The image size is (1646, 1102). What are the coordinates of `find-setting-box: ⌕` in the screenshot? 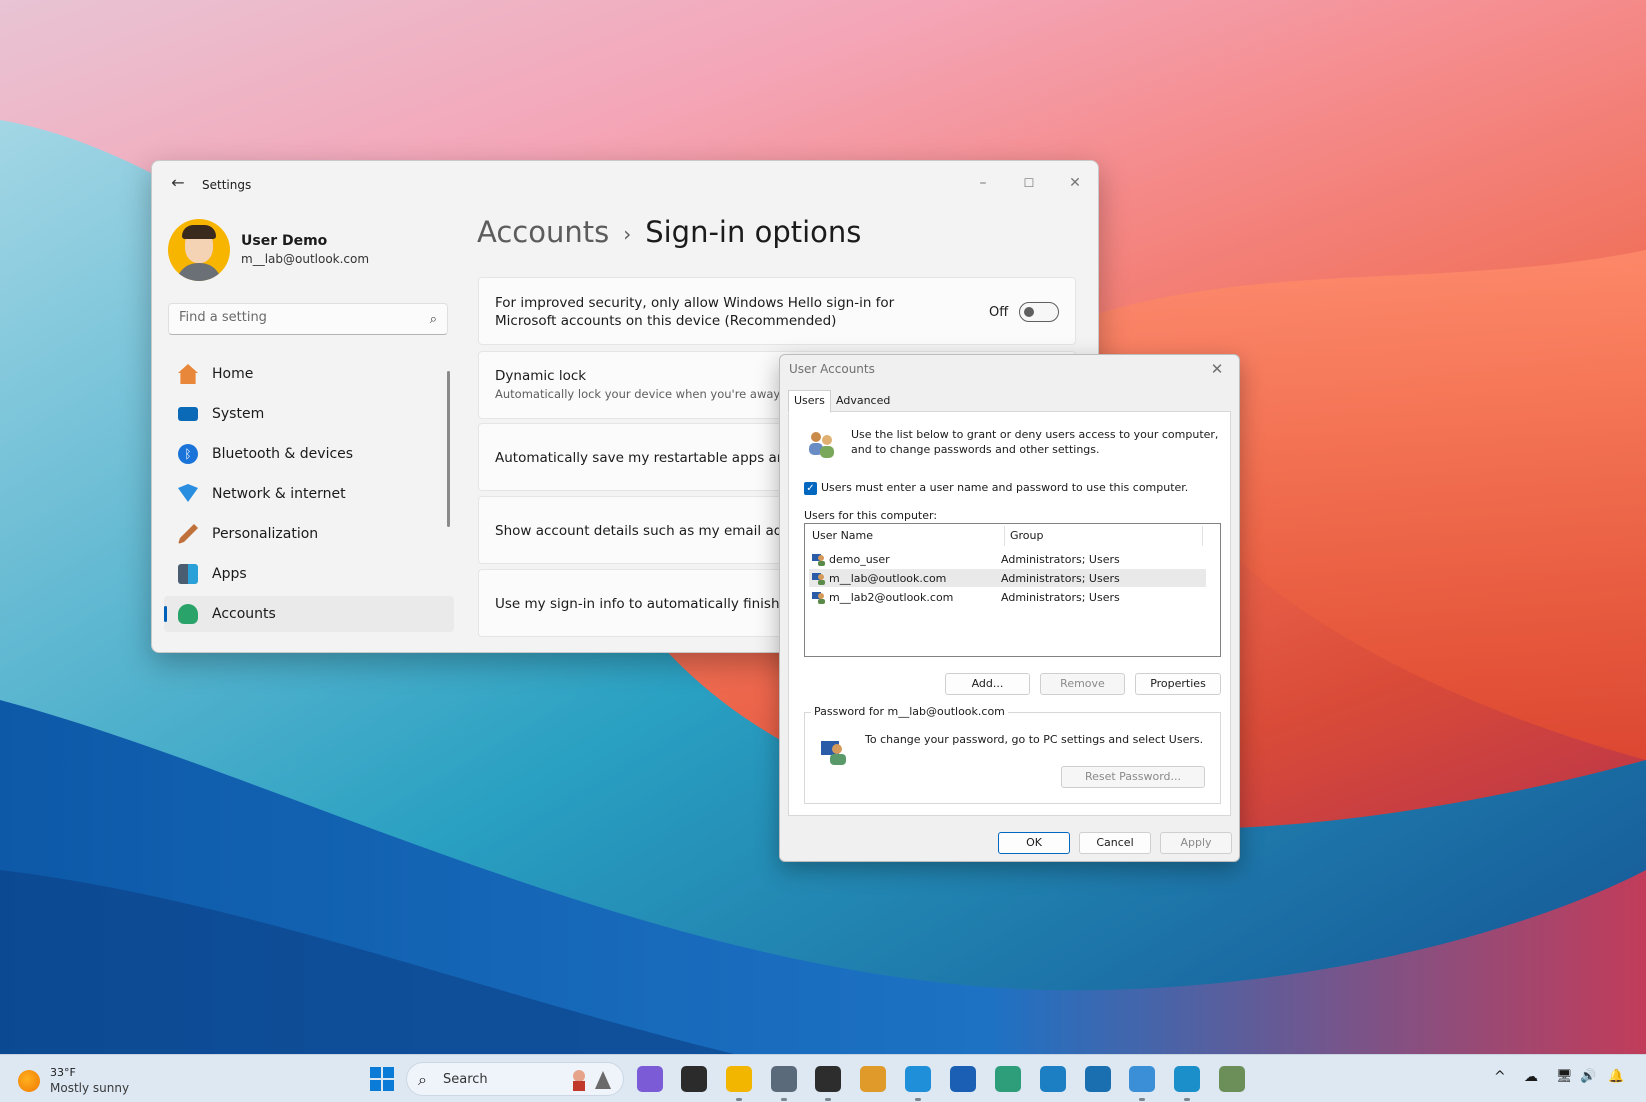 It's located at (308, 319).